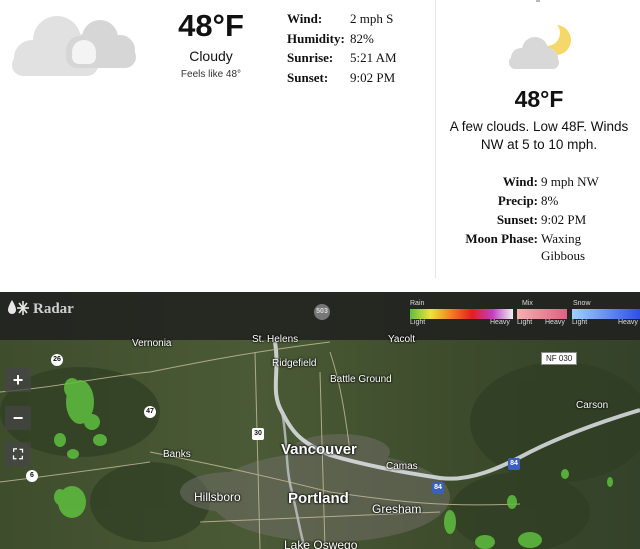 The height and width of the screenshot is (549, 640). I want to click on city-label: Battle Ground, so click(361, 379).